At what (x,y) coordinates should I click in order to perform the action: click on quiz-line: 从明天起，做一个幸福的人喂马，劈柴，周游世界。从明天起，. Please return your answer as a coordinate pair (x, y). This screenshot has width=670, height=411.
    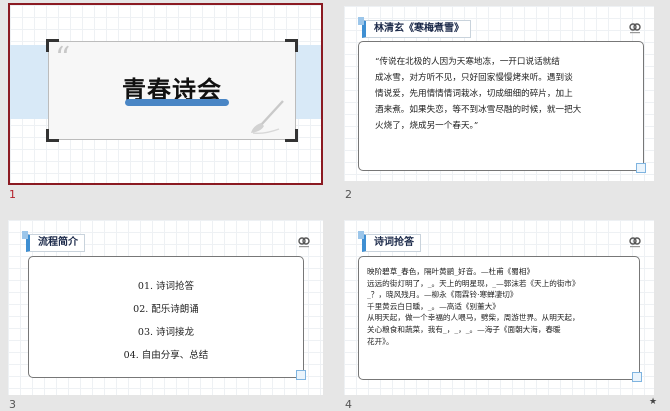
    Looking at the image, I should click on (473, 318).